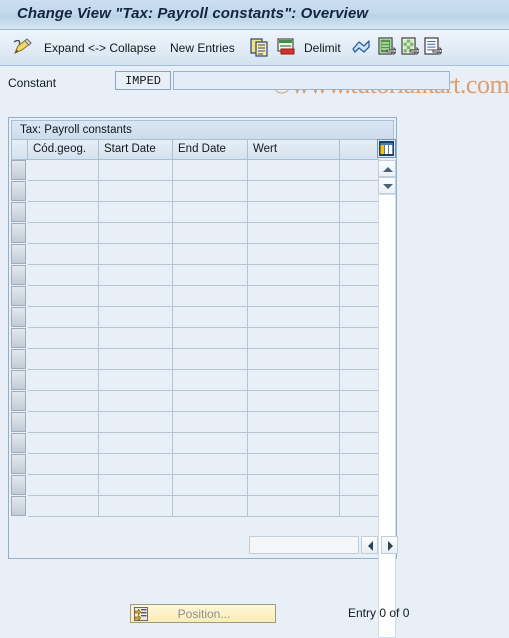  What do you see at coordinates (411, 48) in the screenshot?
I see `select-block-button` at bounding box center [411, 48].